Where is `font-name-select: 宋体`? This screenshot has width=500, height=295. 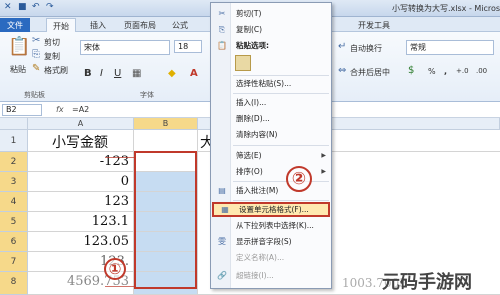 font-name-select: 宋体 is located at coordinates (125, 47).